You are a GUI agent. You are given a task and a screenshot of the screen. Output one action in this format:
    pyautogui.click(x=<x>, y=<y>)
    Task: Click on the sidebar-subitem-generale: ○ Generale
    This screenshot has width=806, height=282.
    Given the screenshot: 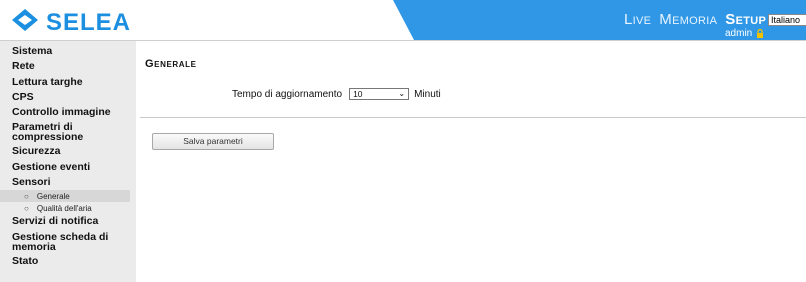 What is the action you would take?
    pyautogui.click(x=65, y=196)
    